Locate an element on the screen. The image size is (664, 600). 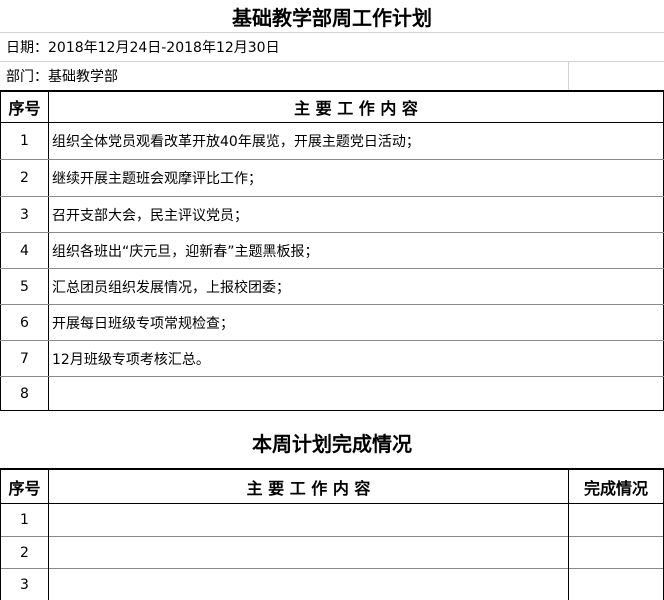
completion-content-header: 主 要 工 作 内 容 is located at coordinates (308, 488).